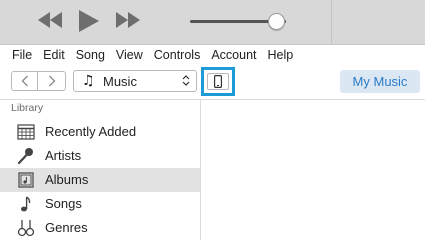 The image size is (425, 240). What do you see at coordinates (50, 20) in the screenshot?
I see `rewind-icon` at bounding box center [50, 20].